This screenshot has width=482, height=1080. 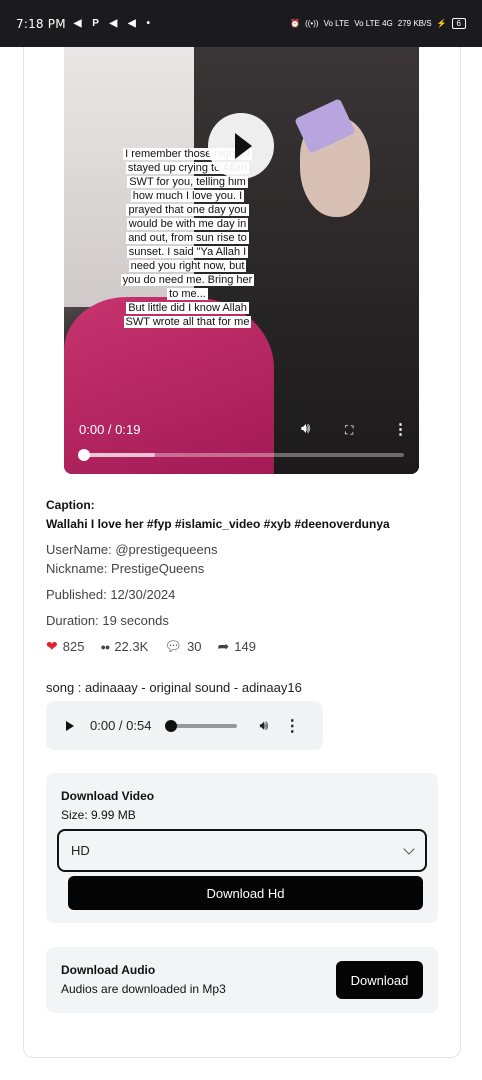 I want to click on more-options-icon: ⋮, so click(x=400, y=429).